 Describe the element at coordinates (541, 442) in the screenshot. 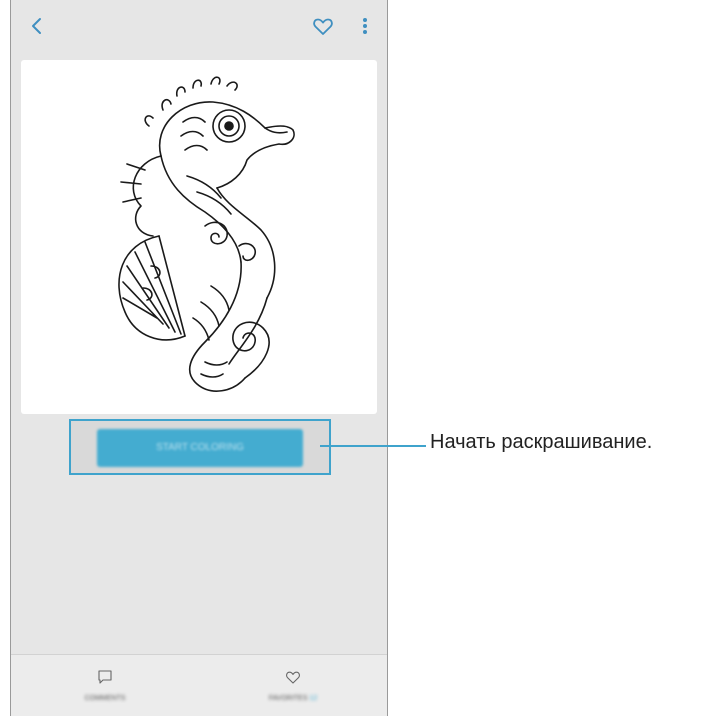

I see `callout-text: Начать раскрашивание.` at that location.